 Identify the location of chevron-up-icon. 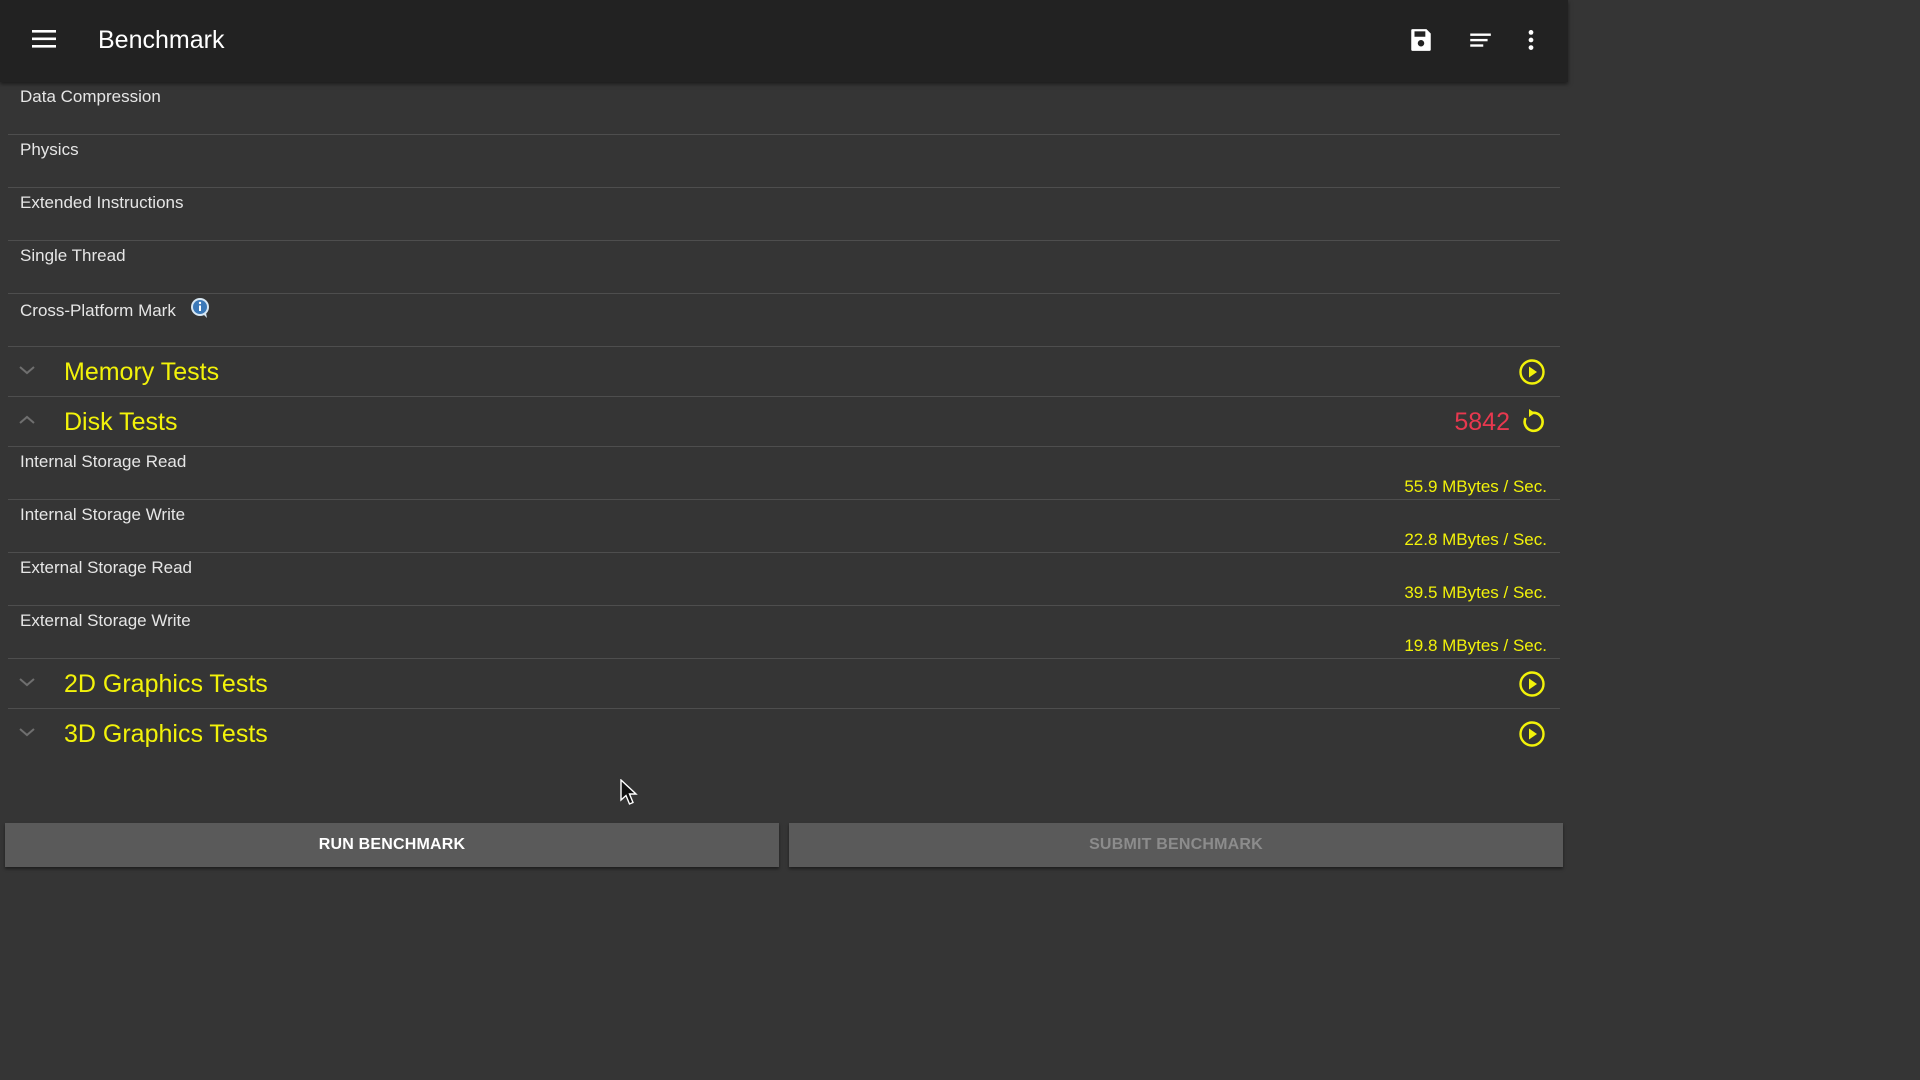
(27, 419).